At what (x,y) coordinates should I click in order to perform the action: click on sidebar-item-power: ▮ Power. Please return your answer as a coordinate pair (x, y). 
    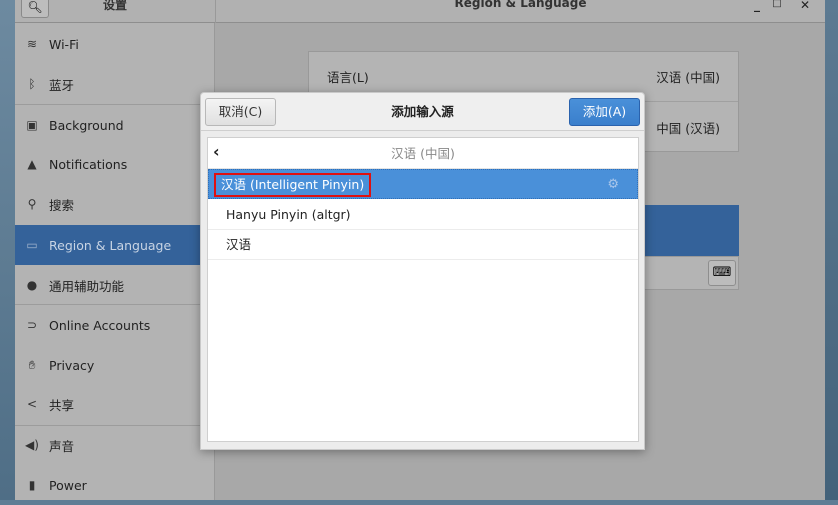
    Looking at the image, I should click on (115, 485).